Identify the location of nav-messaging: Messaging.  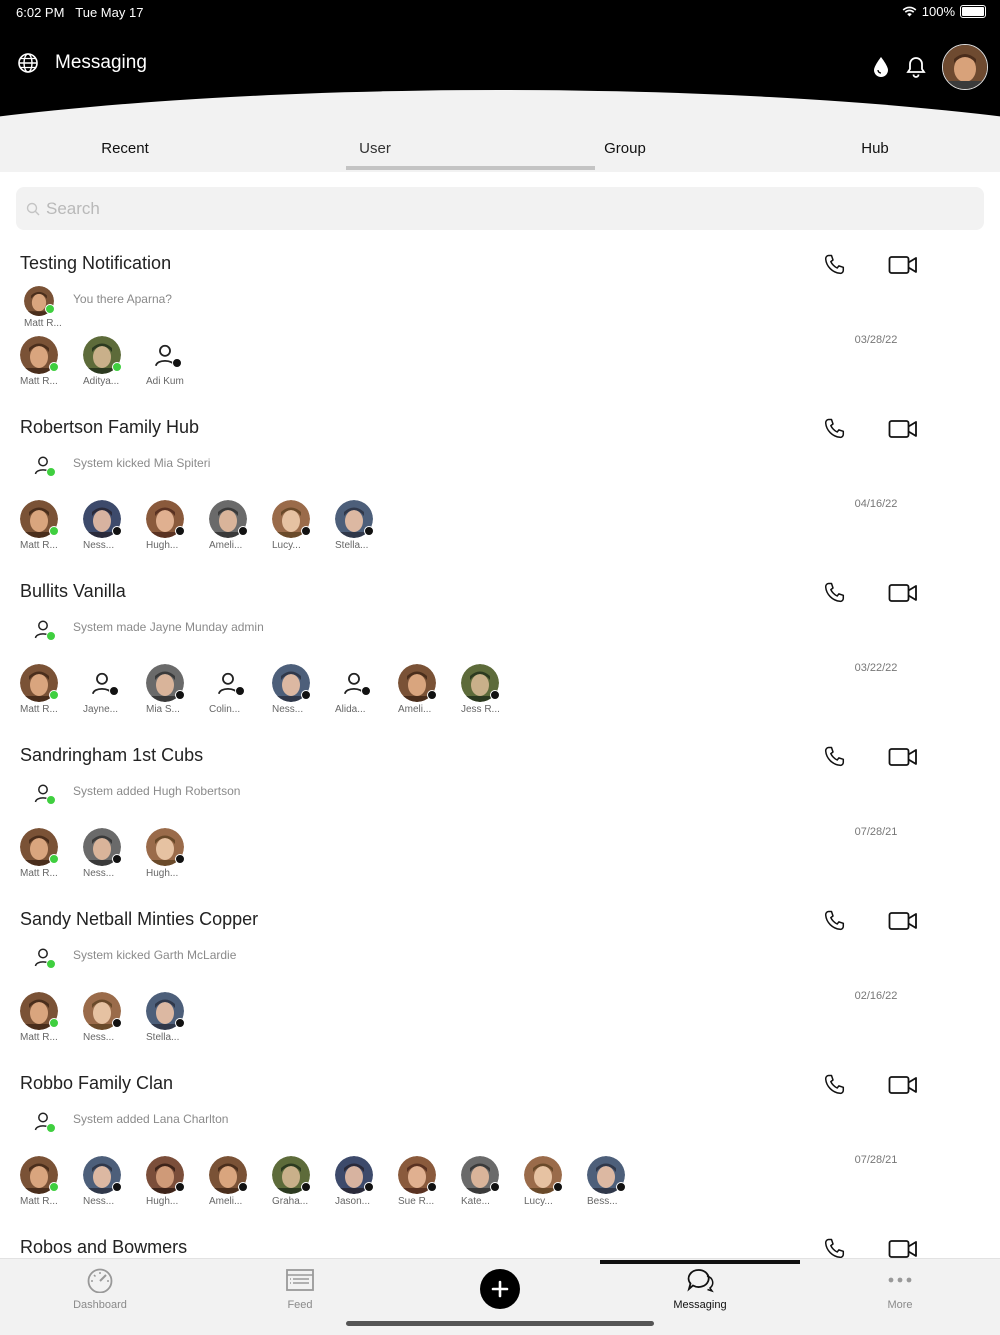
(700, 1289).